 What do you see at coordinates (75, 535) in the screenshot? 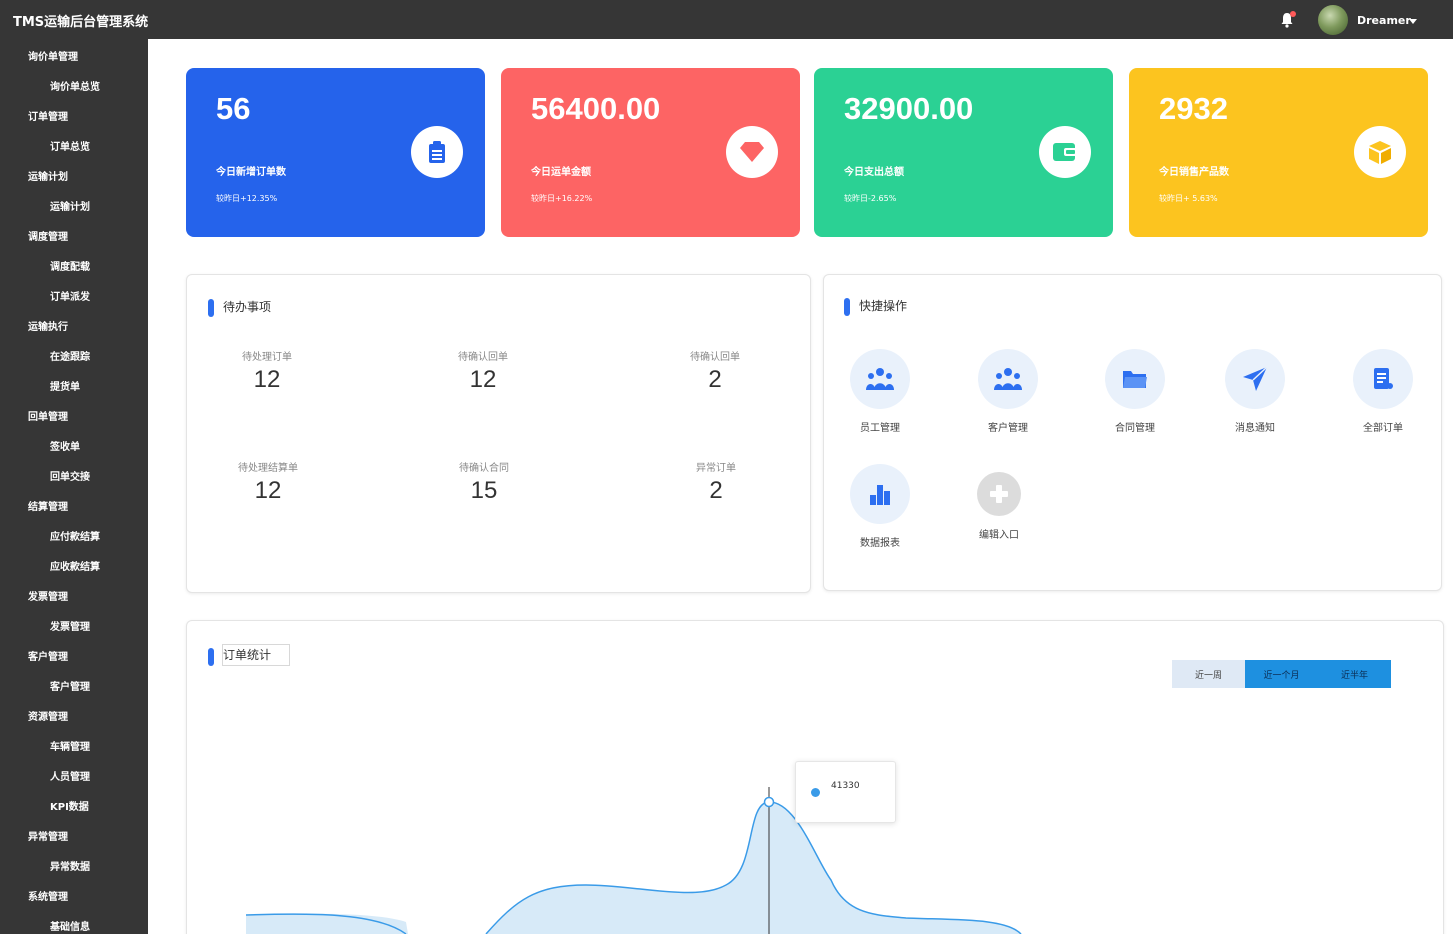
I see `sidebar-item: 应付款结算` at bounding box center [75, 535].